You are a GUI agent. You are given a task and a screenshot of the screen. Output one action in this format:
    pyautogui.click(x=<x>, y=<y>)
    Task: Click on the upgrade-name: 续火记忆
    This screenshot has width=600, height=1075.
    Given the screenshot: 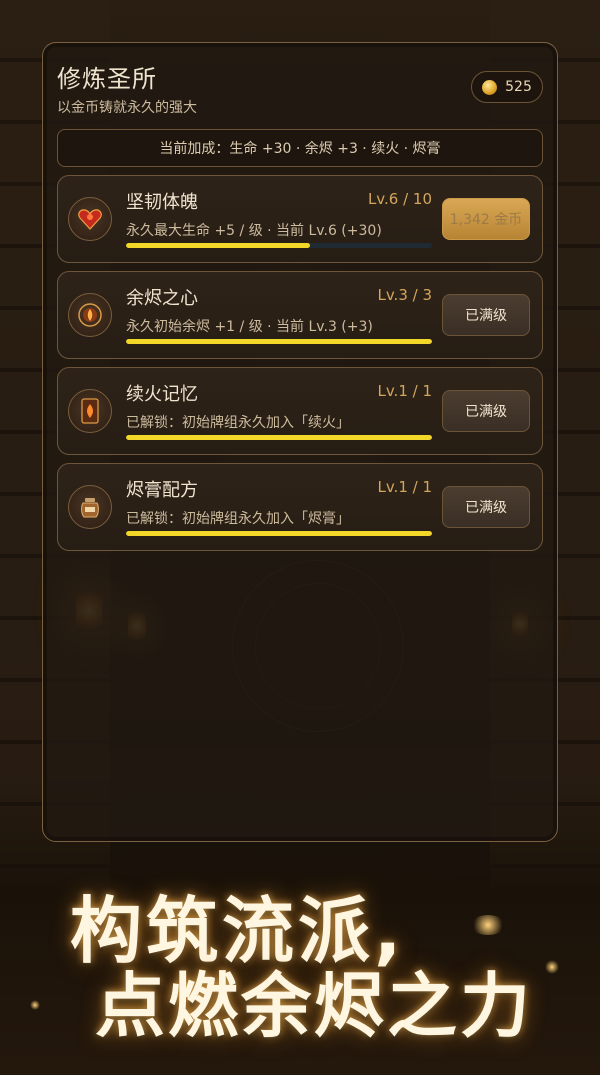 What is the action you would take?
    pyautogui.click(x=162, y=394)
    